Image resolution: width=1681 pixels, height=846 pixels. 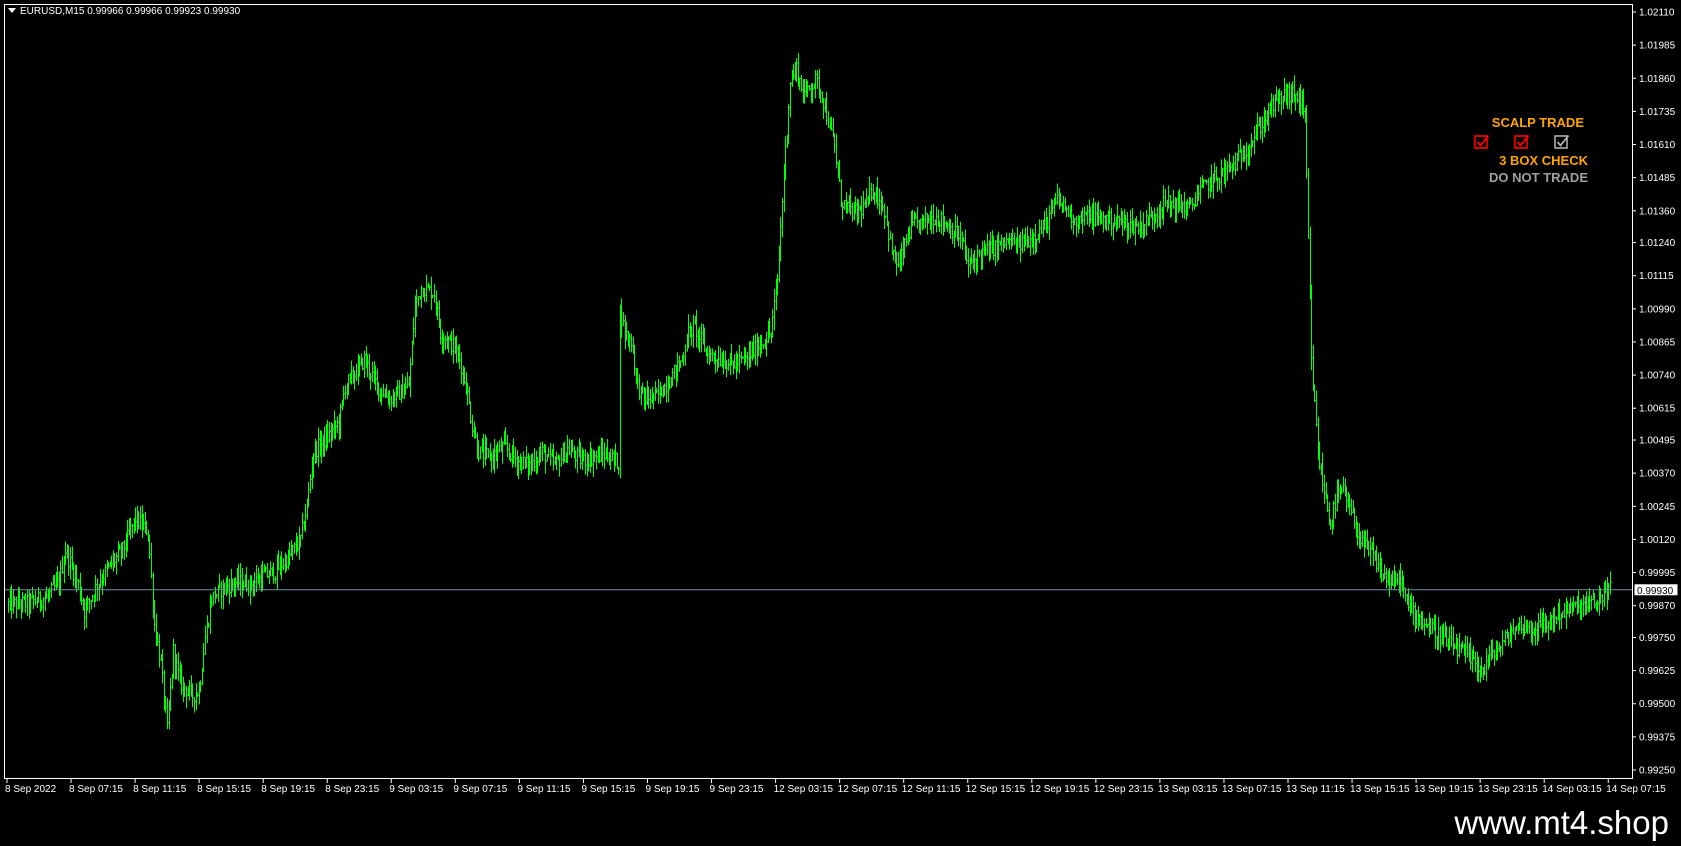 I want to click on x-tick-label: 13 Sep 19:15, so click(x=1444, y=789).